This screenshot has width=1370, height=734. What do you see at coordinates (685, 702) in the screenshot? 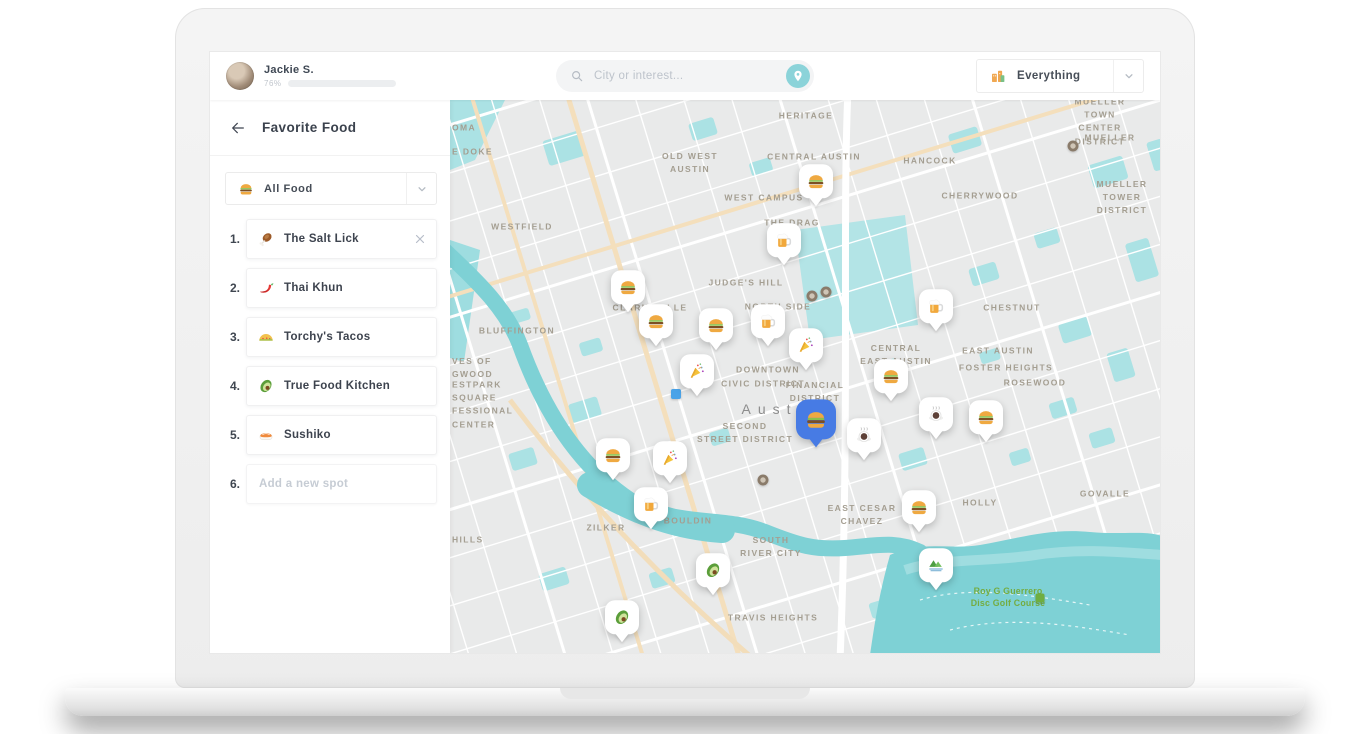
I see `laptop-base` at bounding box center [685, 702].